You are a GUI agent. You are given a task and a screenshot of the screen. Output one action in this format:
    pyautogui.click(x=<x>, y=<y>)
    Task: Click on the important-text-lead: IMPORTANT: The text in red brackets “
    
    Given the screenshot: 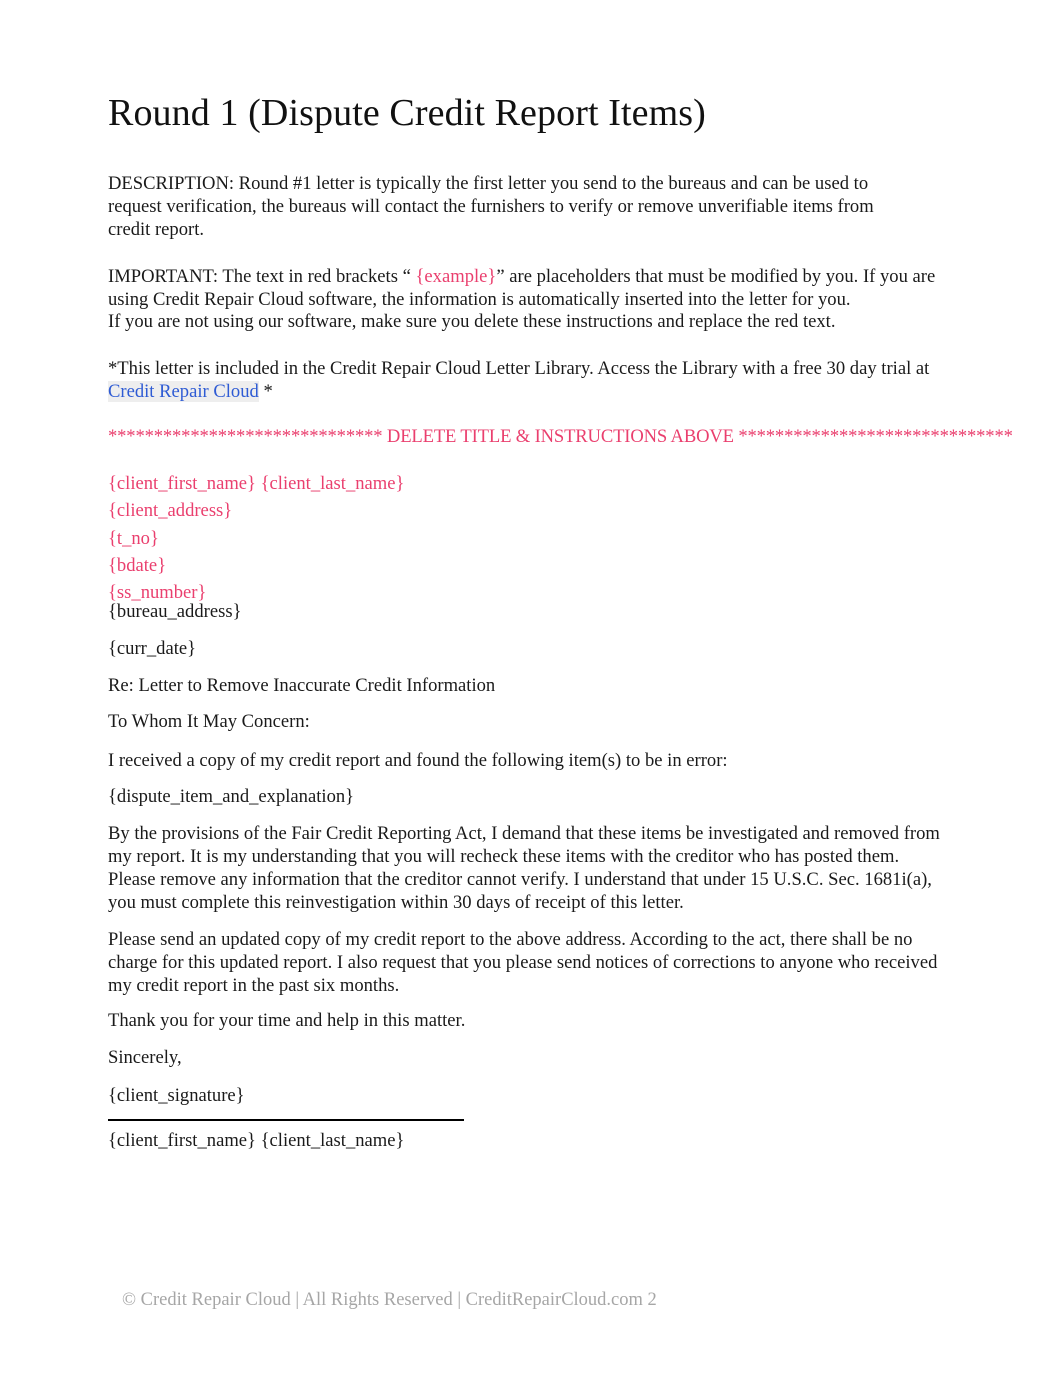 What is the action you would take?
    pyautogui.click(x=262, y=276)
    